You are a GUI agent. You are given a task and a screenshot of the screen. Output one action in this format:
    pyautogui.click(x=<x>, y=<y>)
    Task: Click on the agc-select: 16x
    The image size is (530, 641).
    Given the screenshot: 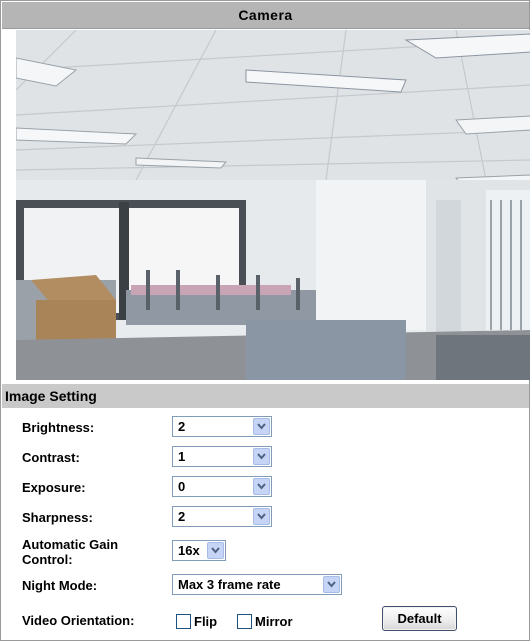 What is the action you would take?
    pyautogui.click(x=199, y=550)
    